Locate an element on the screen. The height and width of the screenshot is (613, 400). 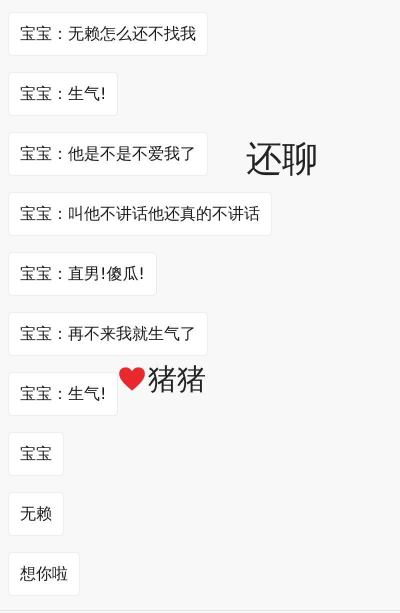
message-bubble: 宝宝：他是不是不爱我了 is located at coordinates (108, 154).